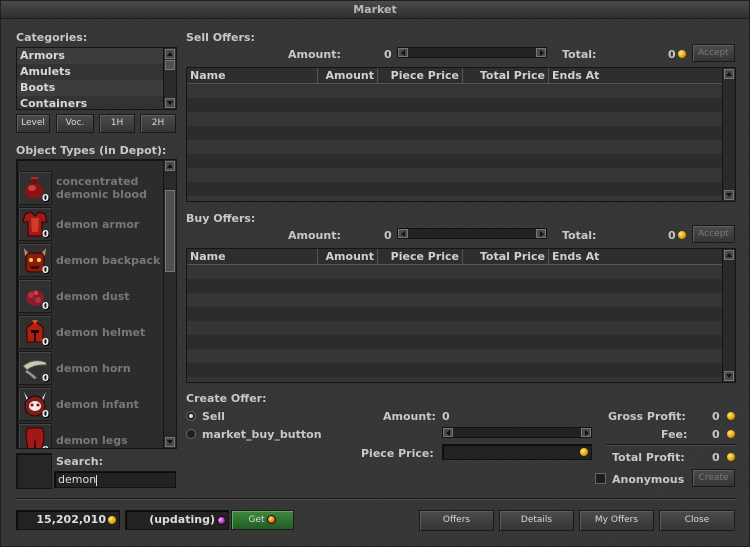 The width and height of the screenshot is (750, 547). I want to click on search-input: demon, so click(115, 479).